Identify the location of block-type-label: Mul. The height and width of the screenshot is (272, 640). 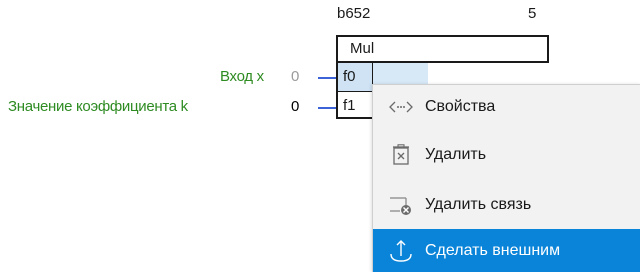
(442, 50).